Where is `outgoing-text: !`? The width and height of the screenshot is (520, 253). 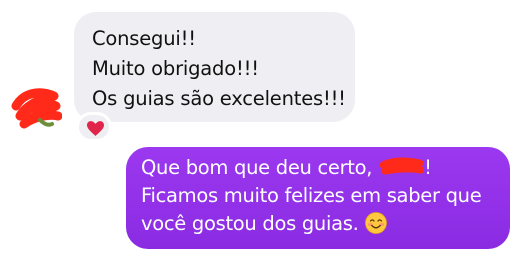
outgoing-text: ! is located at coordinates (428, 167).